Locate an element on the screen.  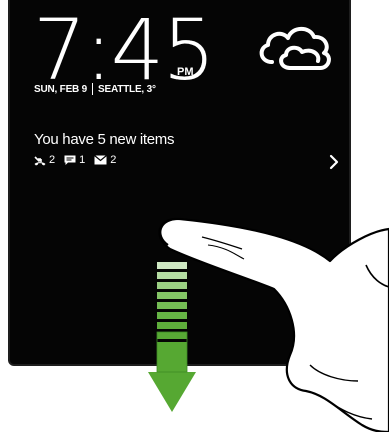
missed-calls-group: 2 is located at coordinates (44, 160).